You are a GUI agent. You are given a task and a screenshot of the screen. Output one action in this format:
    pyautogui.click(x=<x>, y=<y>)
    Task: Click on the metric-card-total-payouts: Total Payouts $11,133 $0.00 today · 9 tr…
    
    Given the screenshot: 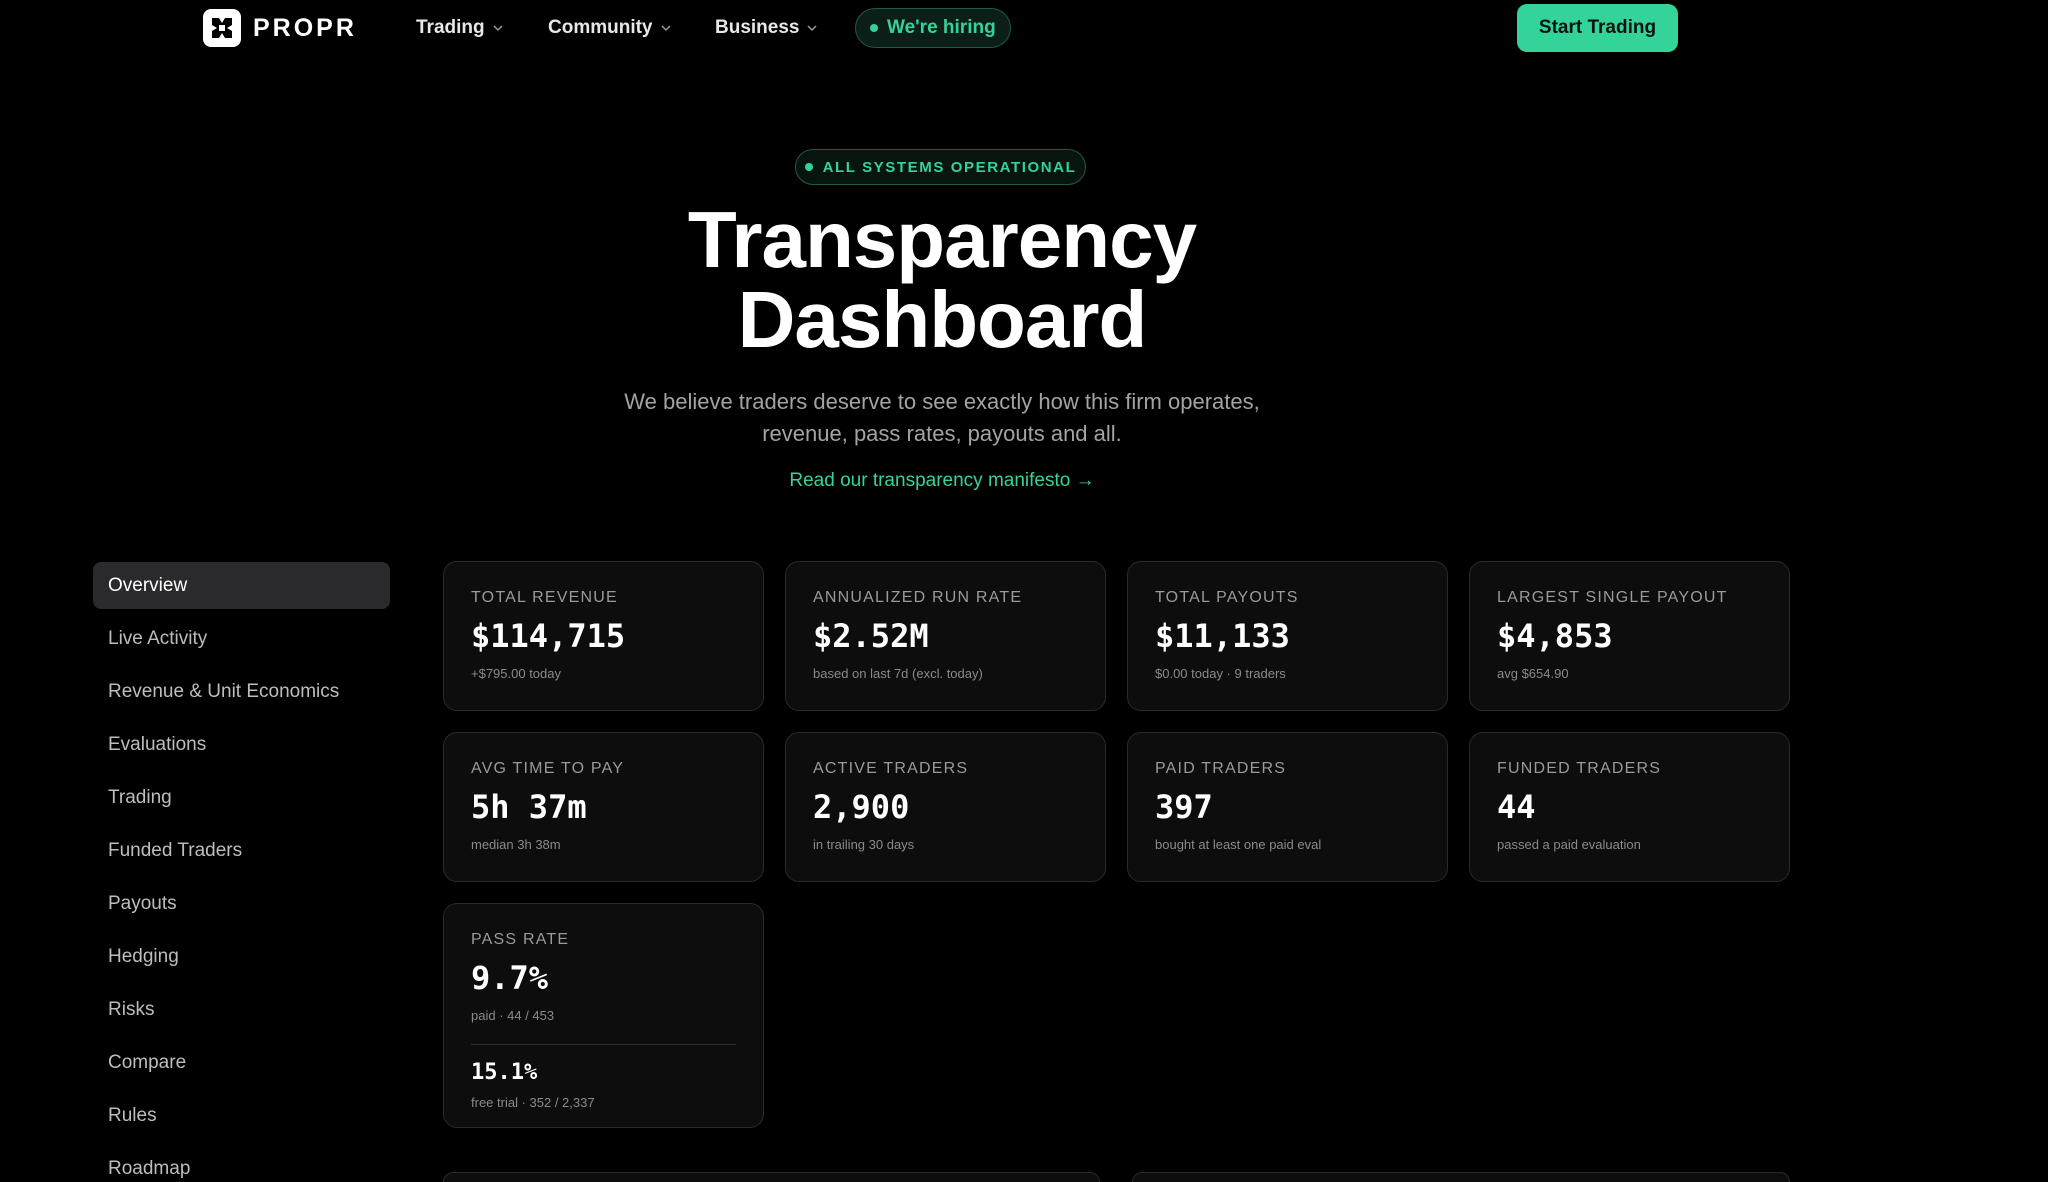 What is the action you would take?
    pyautogui.click(x=1287, y=636)
    